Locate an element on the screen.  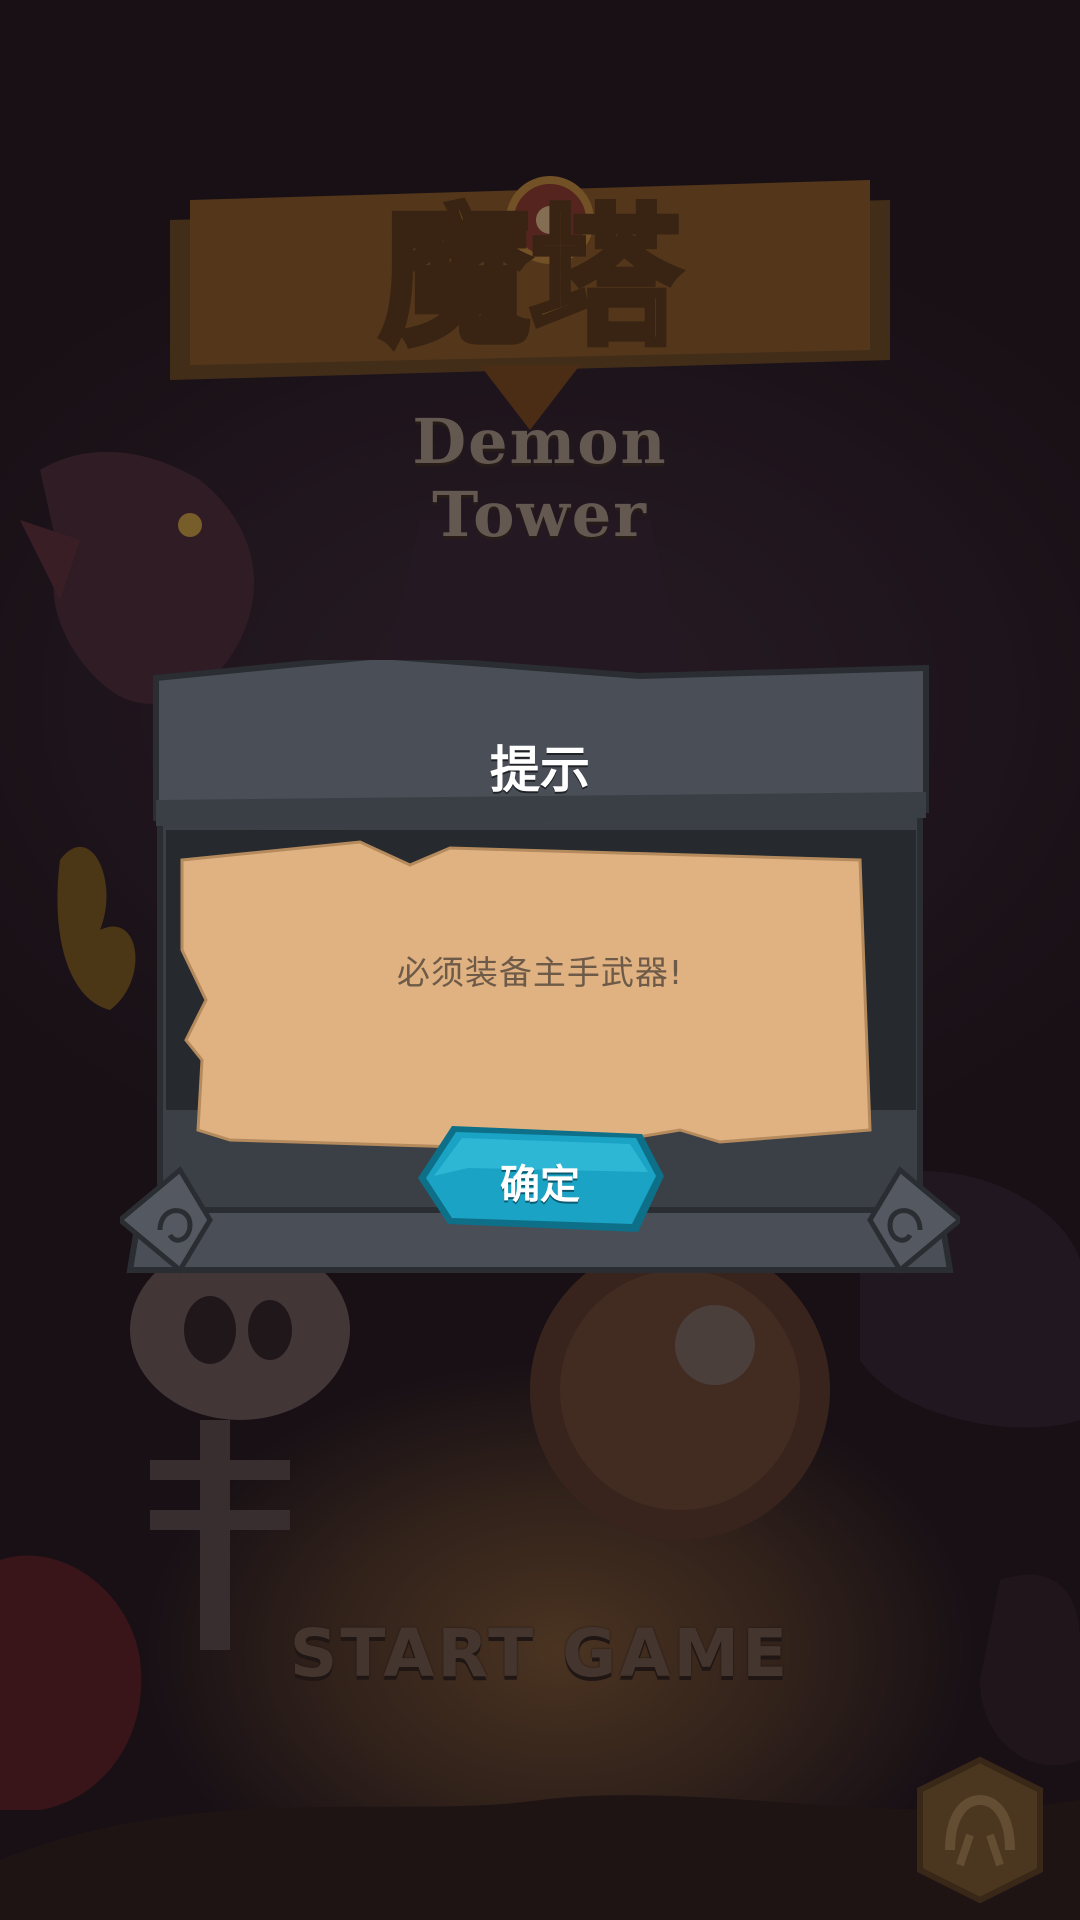
confirm-button-label: 确定 is located at coordinates (540, 1185).